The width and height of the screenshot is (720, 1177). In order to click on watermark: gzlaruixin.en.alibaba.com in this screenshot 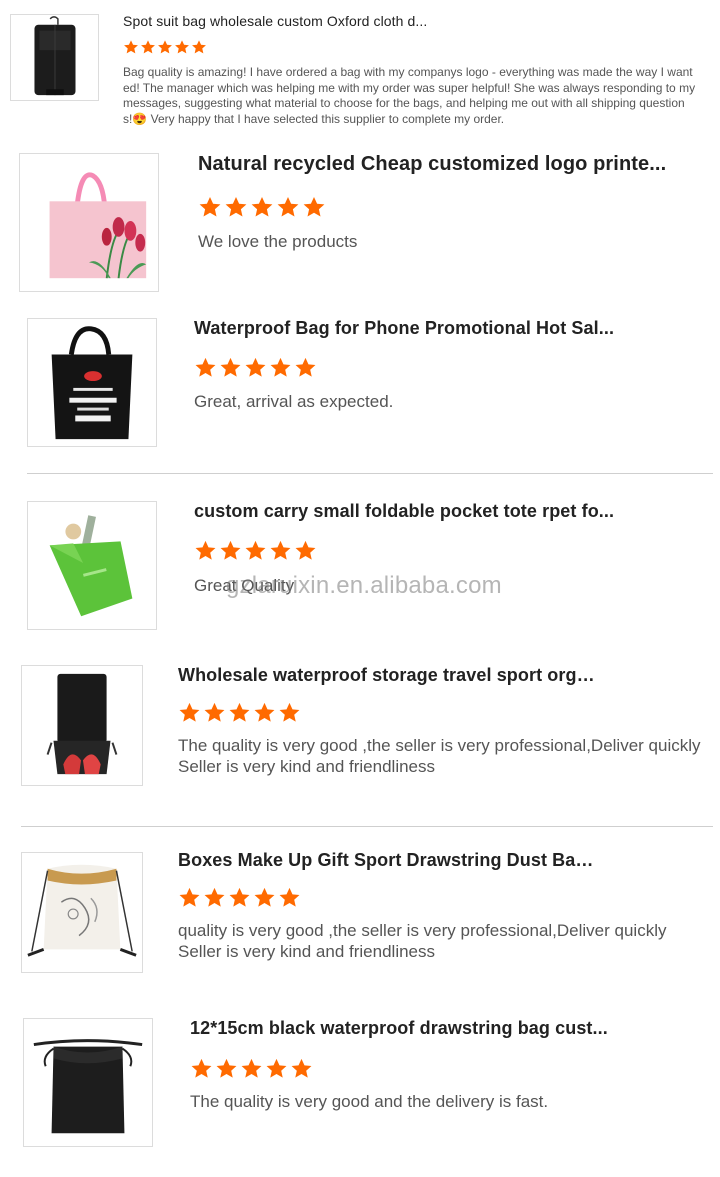, I will do `click(364, 585)`.